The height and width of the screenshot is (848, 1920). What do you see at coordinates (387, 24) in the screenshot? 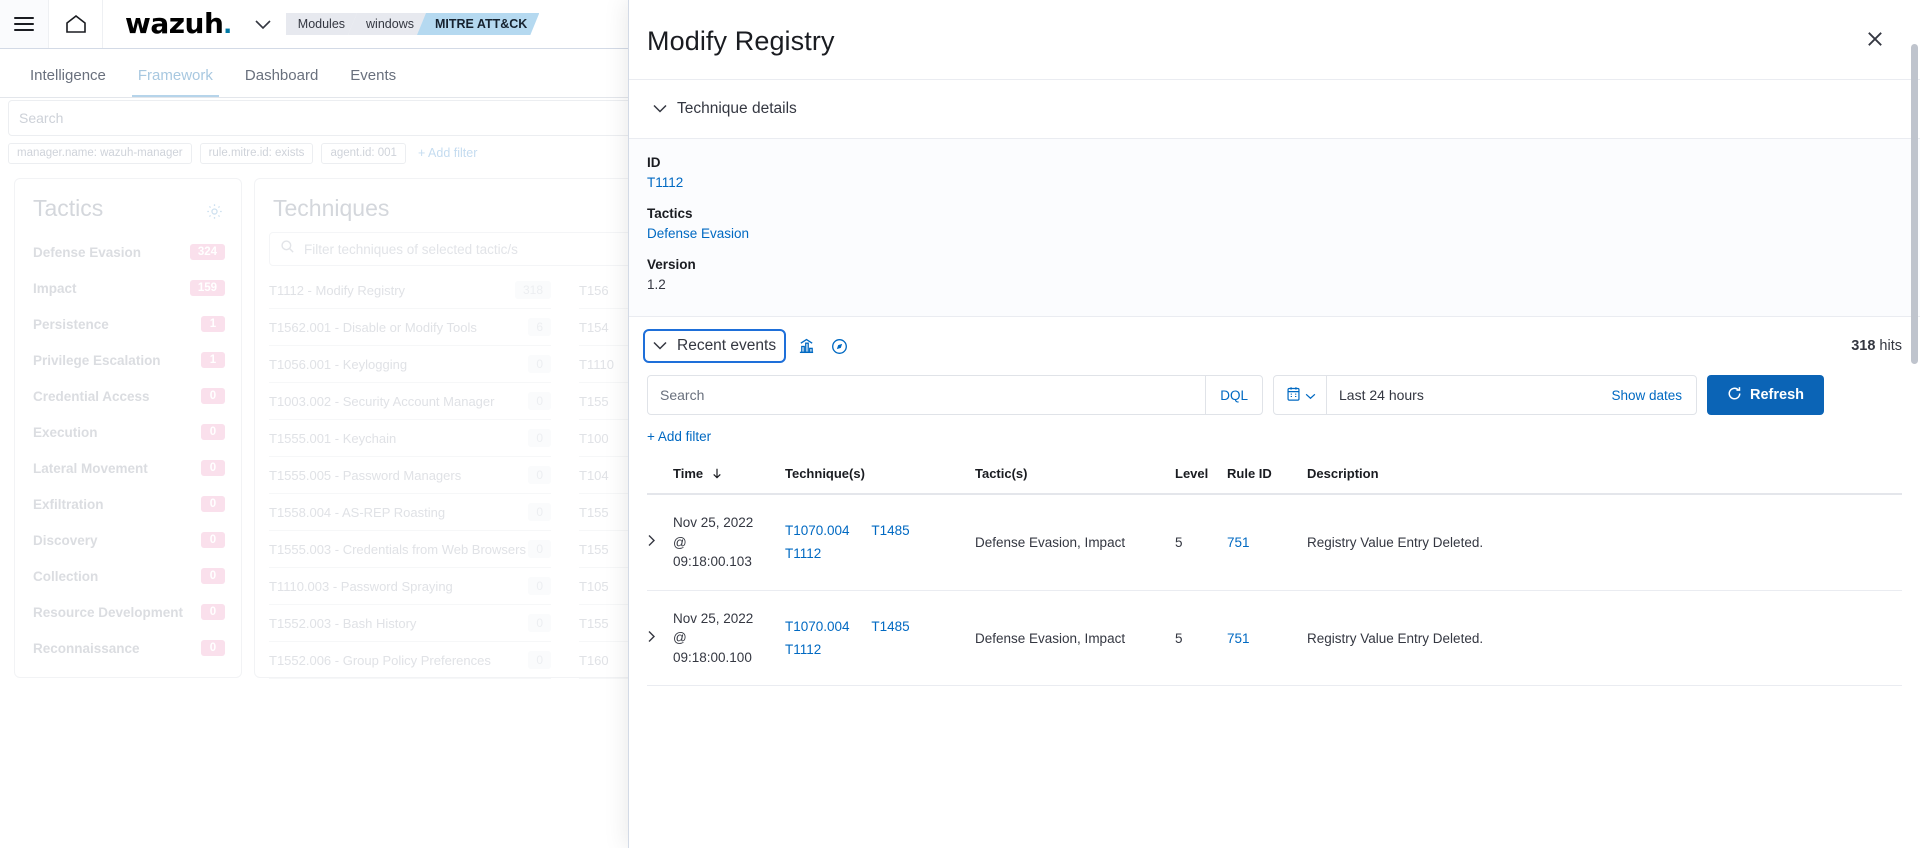
I see `breadcrumb-item-windows: windows` at bounding box center [387, 24].